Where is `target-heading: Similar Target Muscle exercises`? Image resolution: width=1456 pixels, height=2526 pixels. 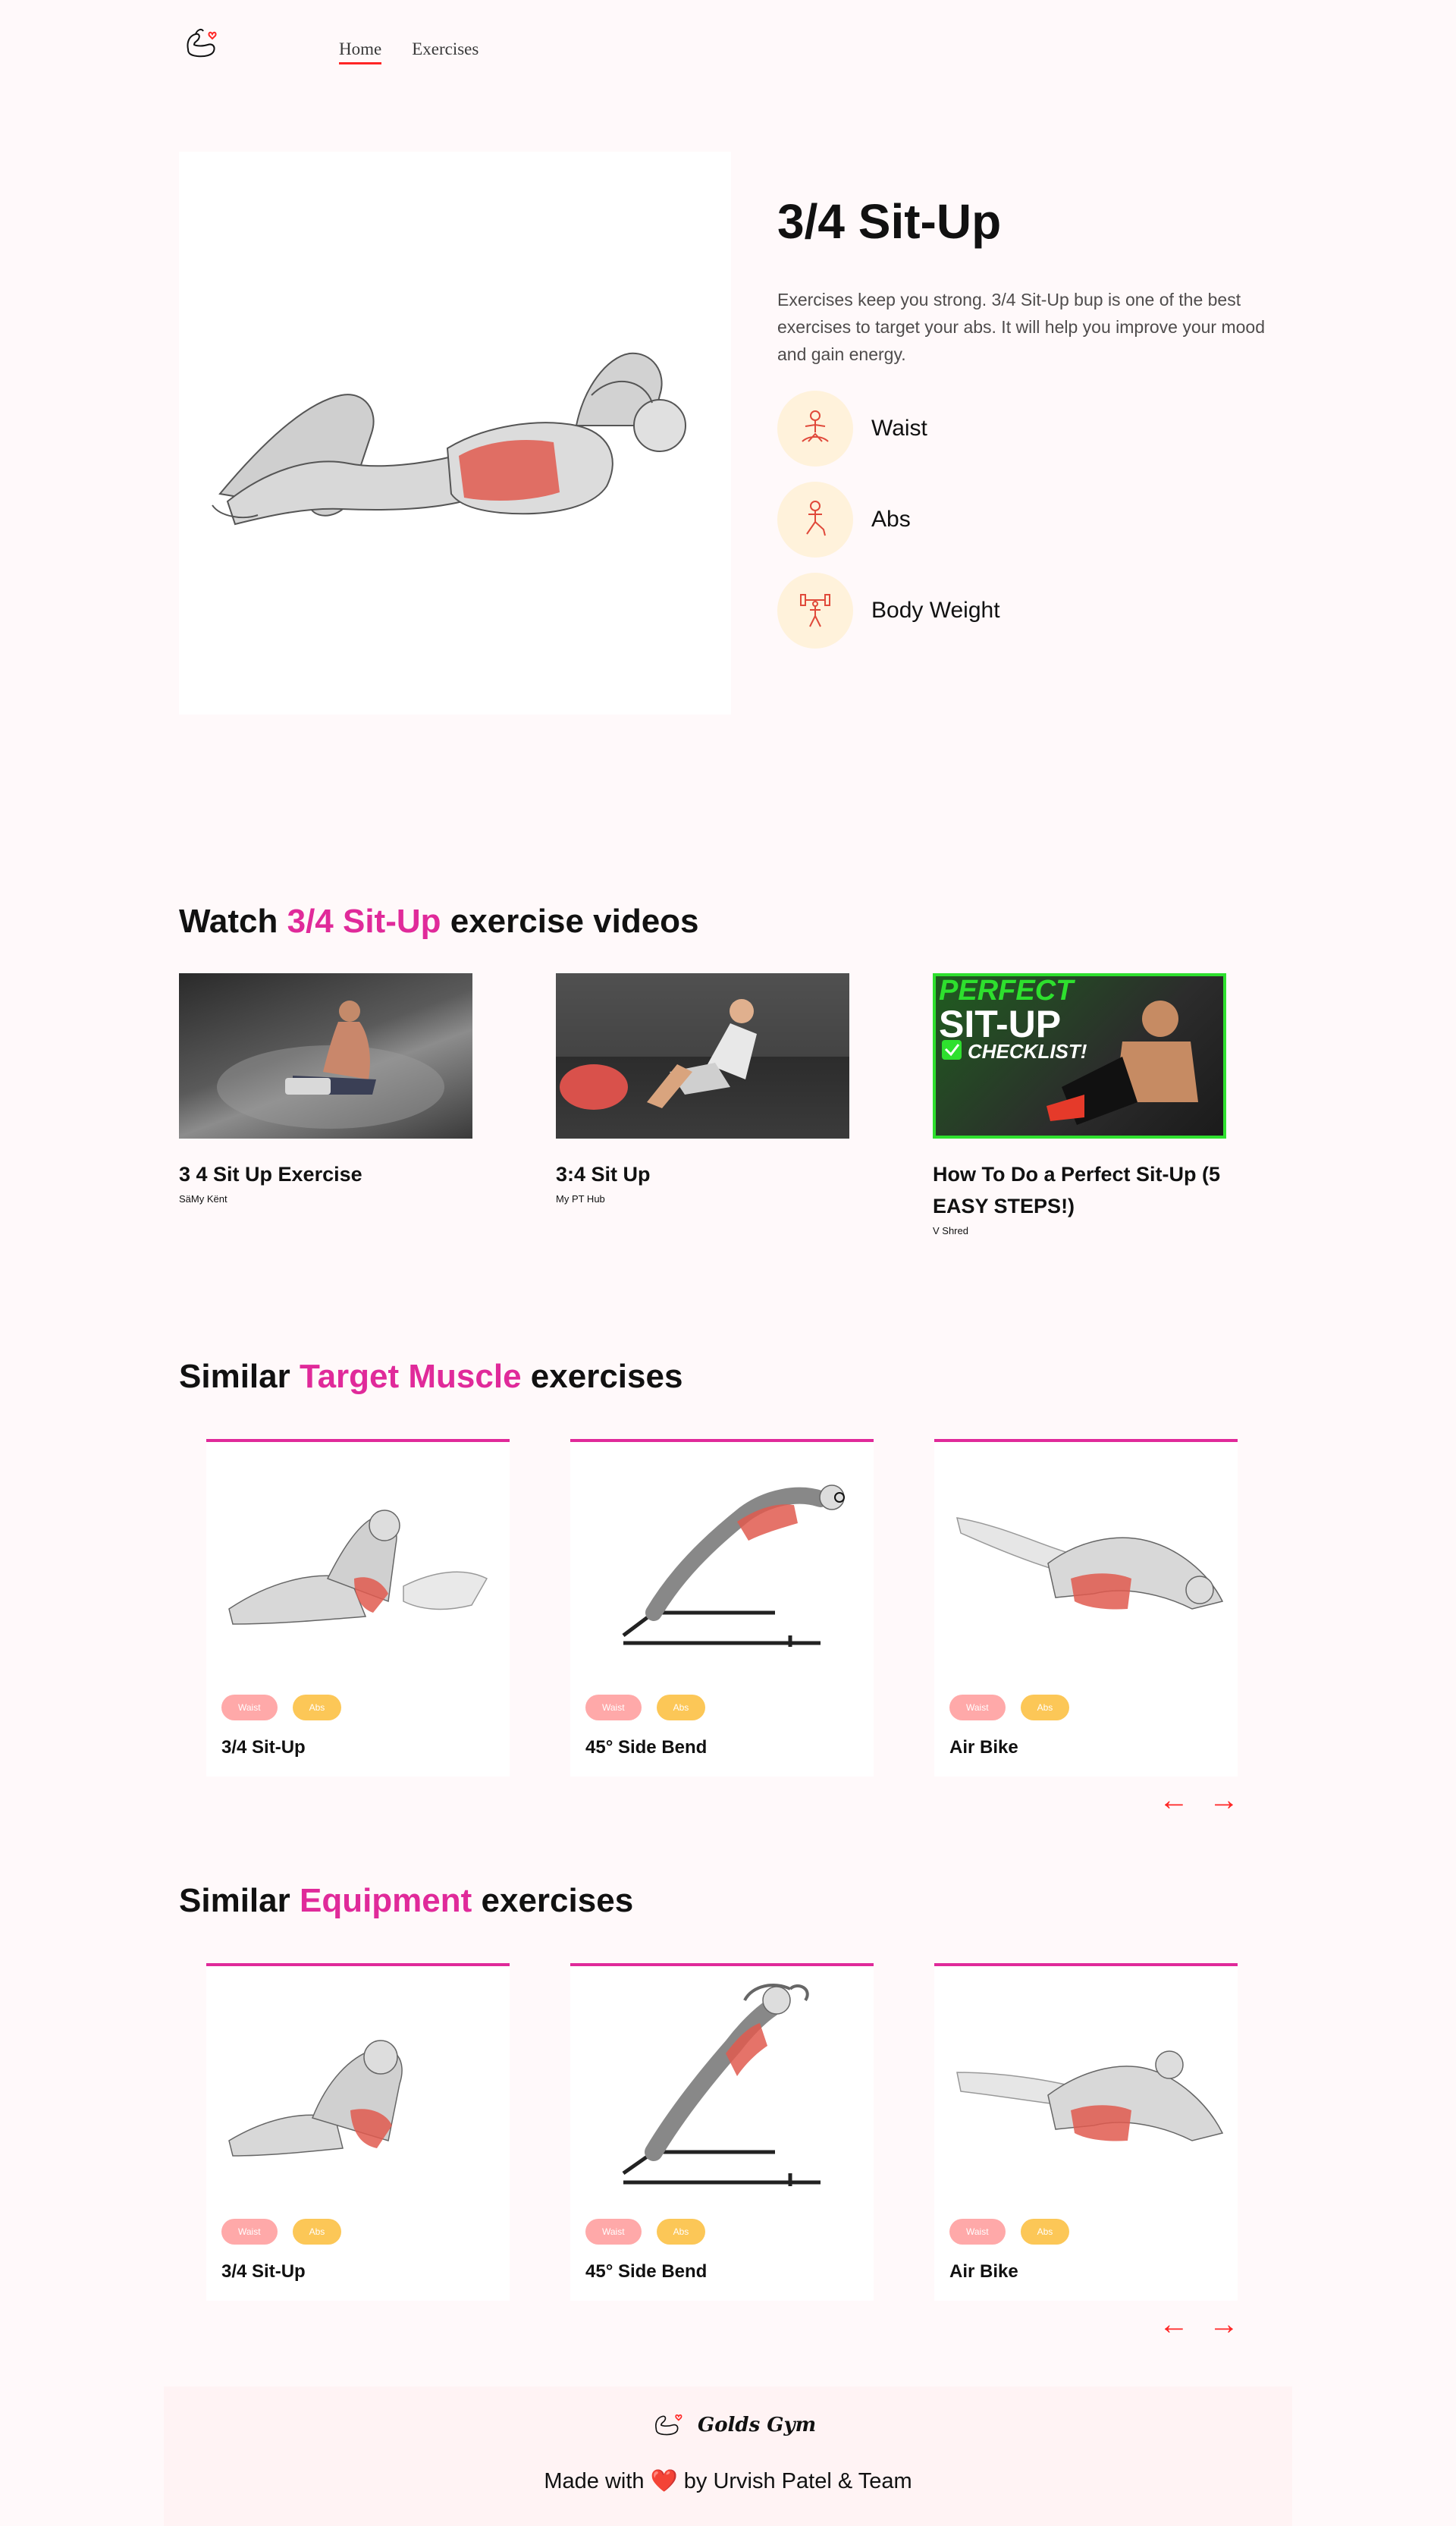 target-heading: Similar Target Muscle exercises is located at coordinates (430, 1377).